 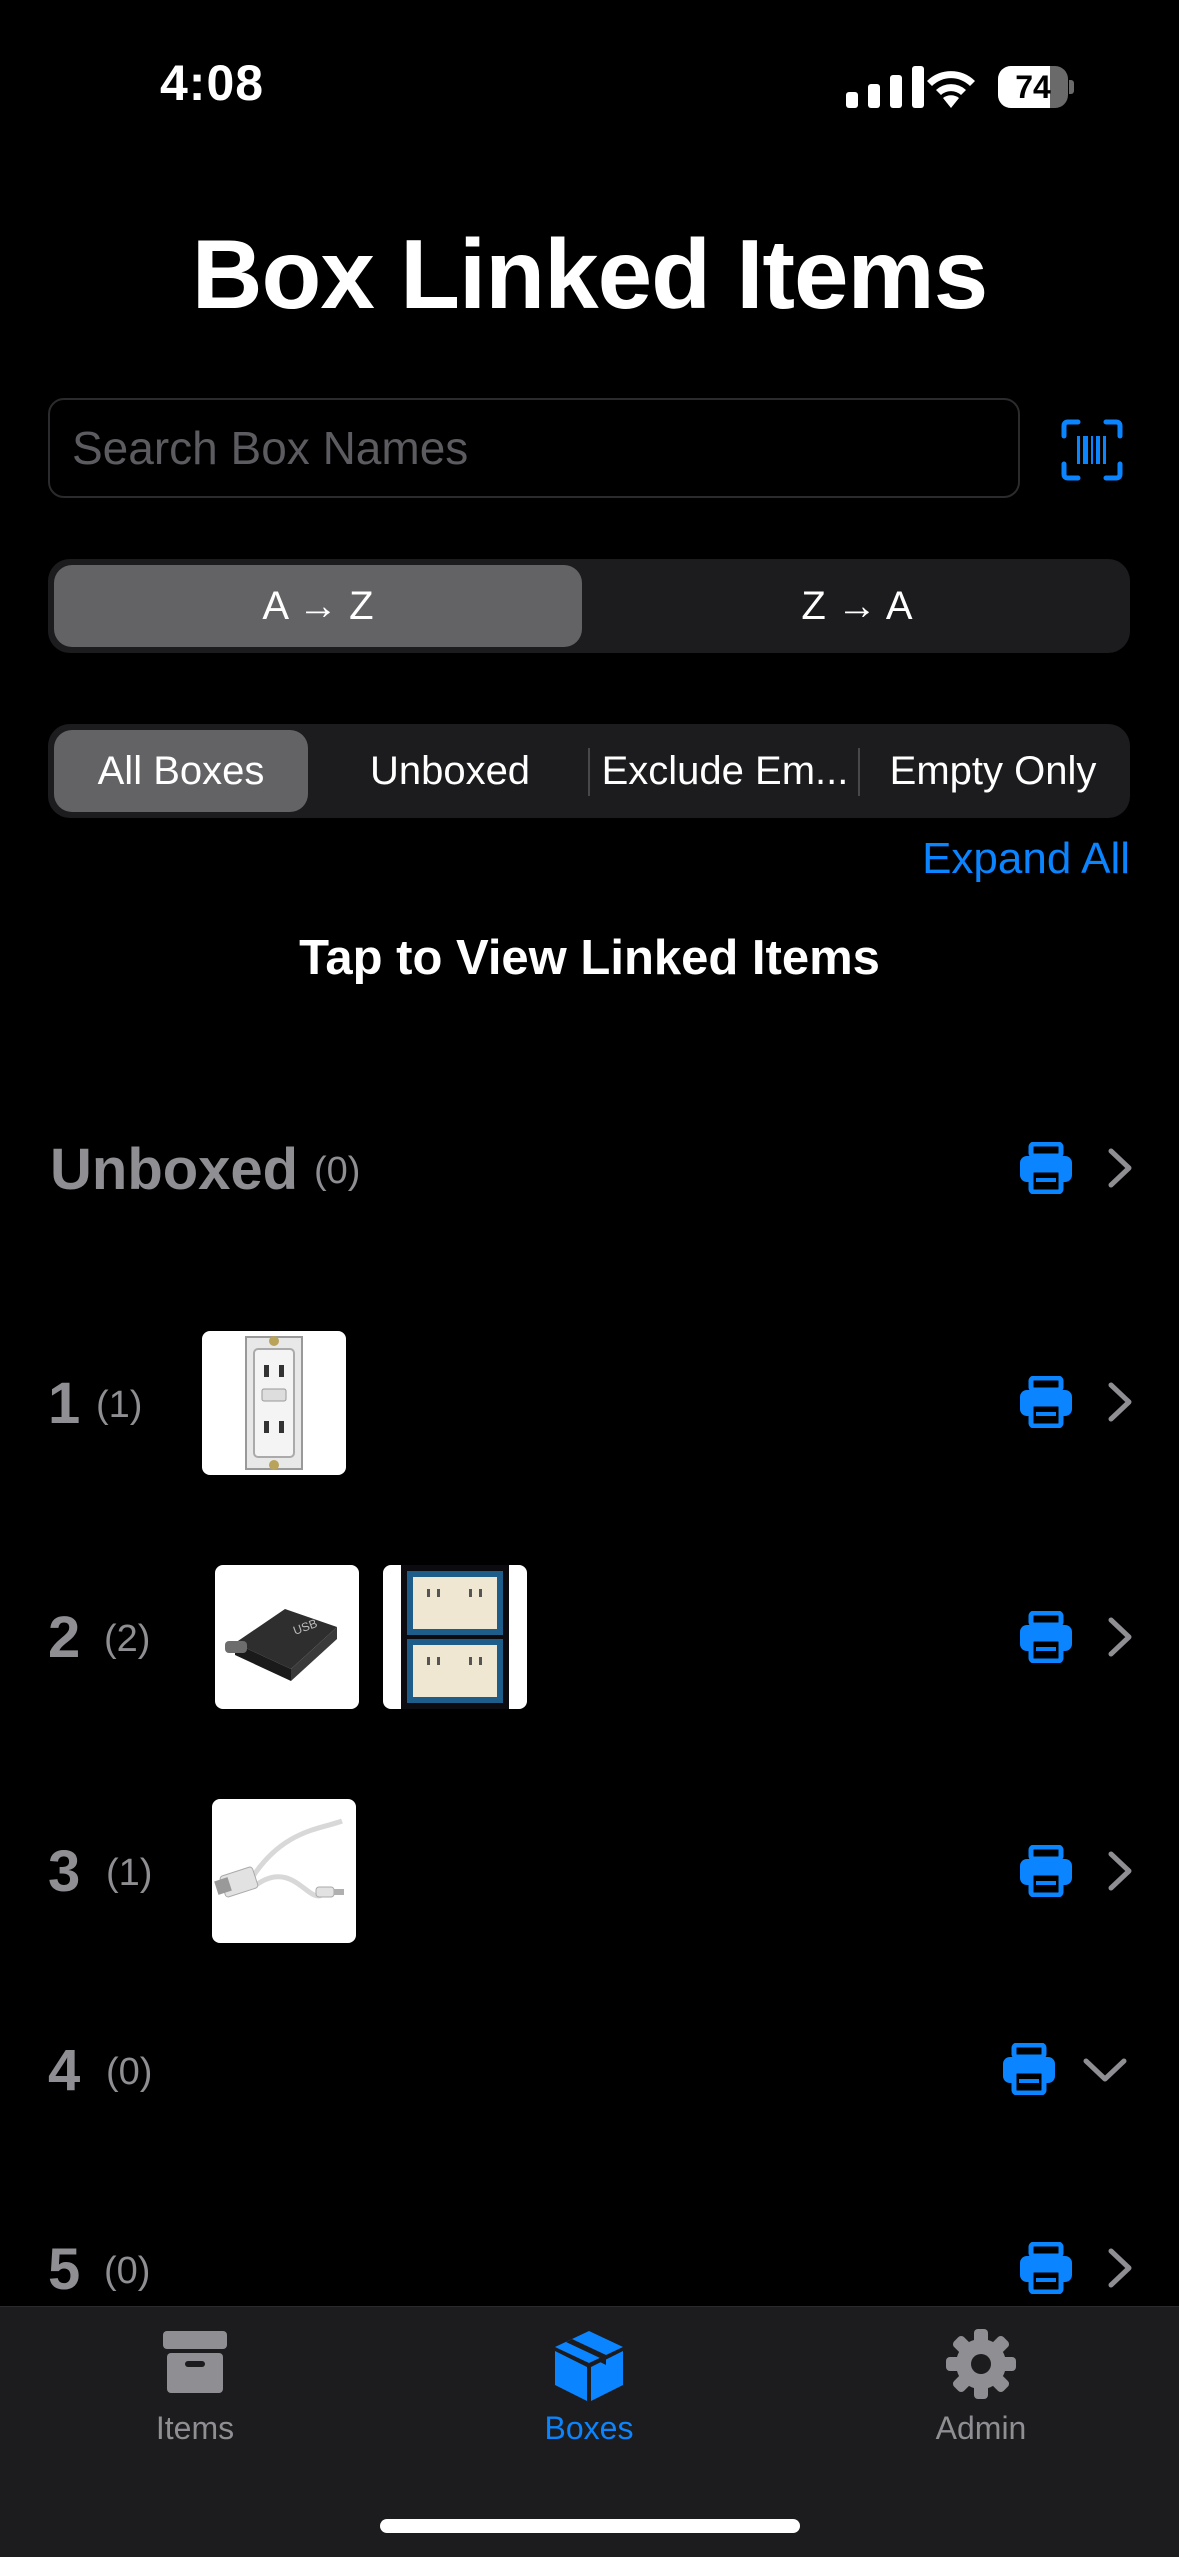 What do you see at coordinates (981, 2428) in the screenshot?
I see `tab-label: Admin` at bounding box center [981, 2428].